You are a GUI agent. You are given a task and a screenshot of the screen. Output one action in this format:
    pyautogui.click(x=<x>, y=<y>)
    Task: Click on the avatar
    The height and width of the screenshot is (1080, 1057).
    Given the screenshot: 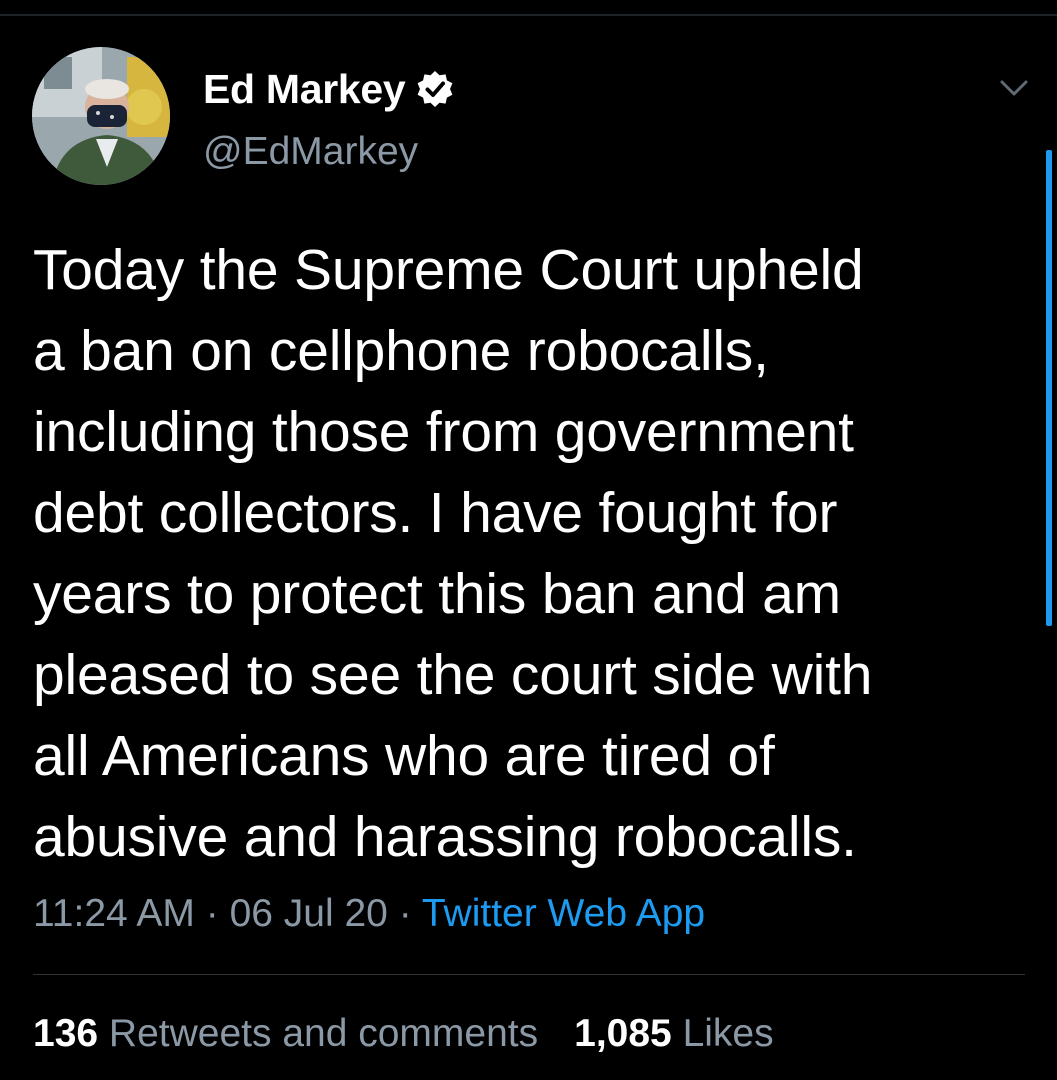 What is the action you would take?
    pyautogui.click(x=101, y=116)
    